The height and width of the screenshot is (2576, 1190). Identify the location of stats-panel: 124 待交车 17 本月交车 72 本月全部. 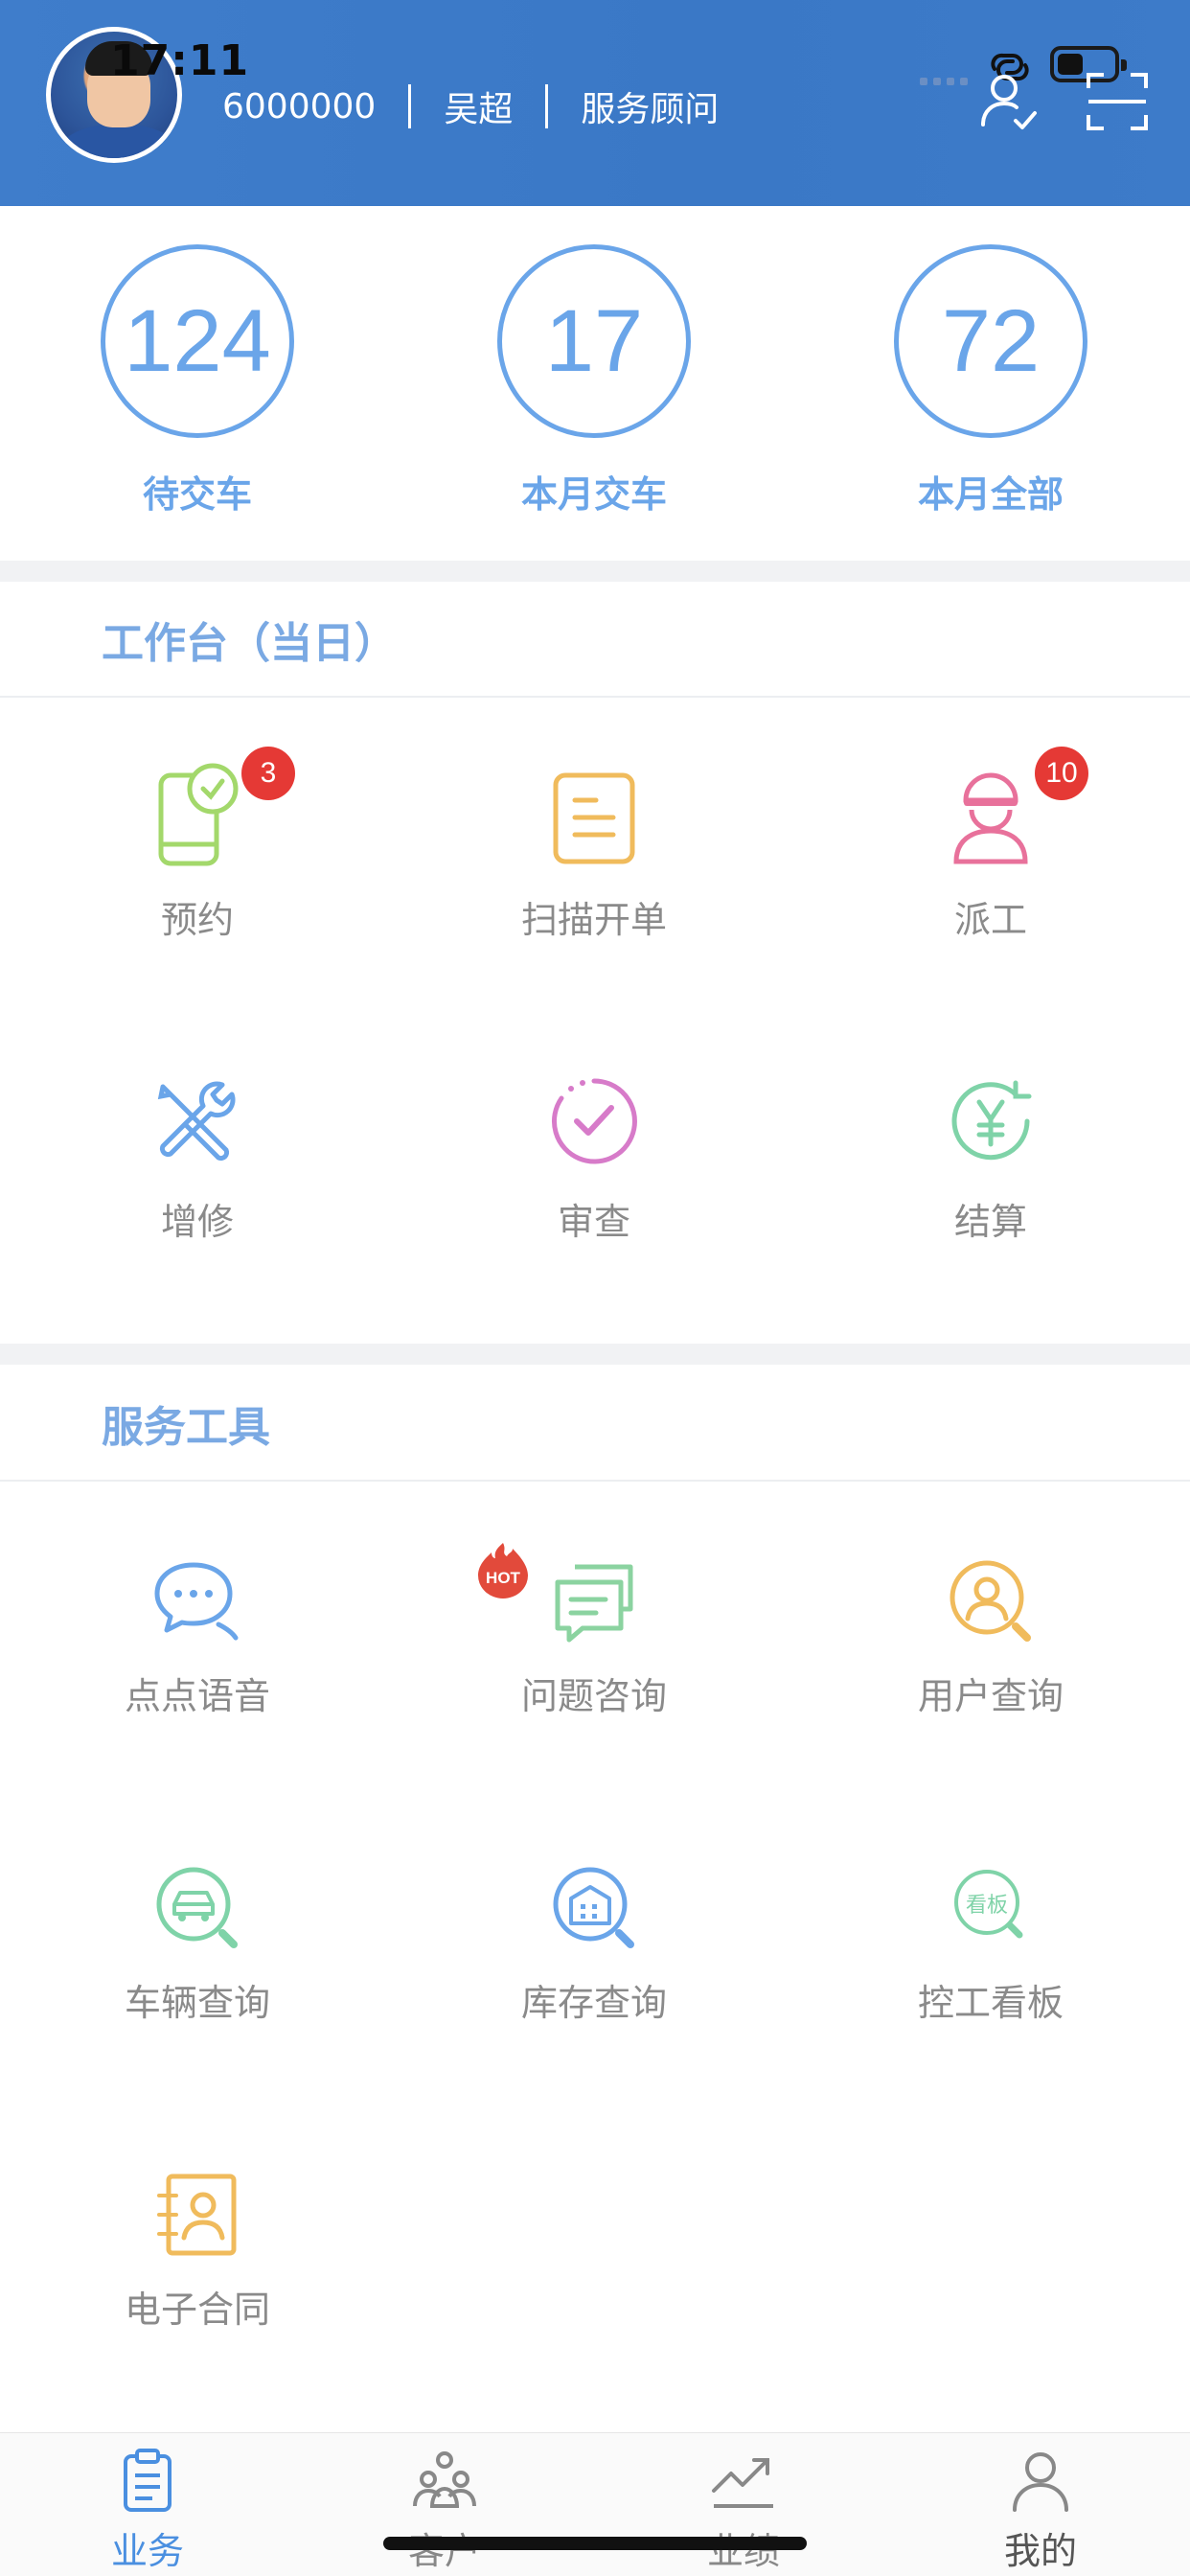
(595, 383).